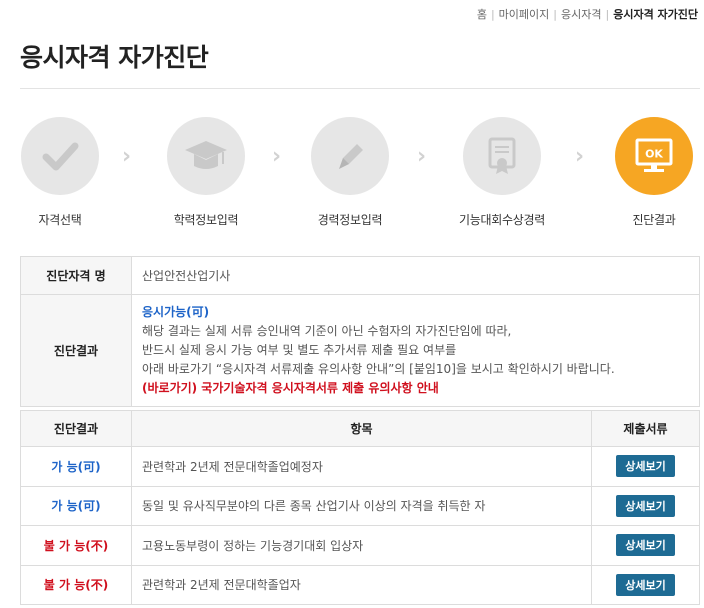 This screenshot has height=608, width=704. Describe the element at coordinates (361, 428) in the screenshot. I see `column-header-item: 항목` at that location.